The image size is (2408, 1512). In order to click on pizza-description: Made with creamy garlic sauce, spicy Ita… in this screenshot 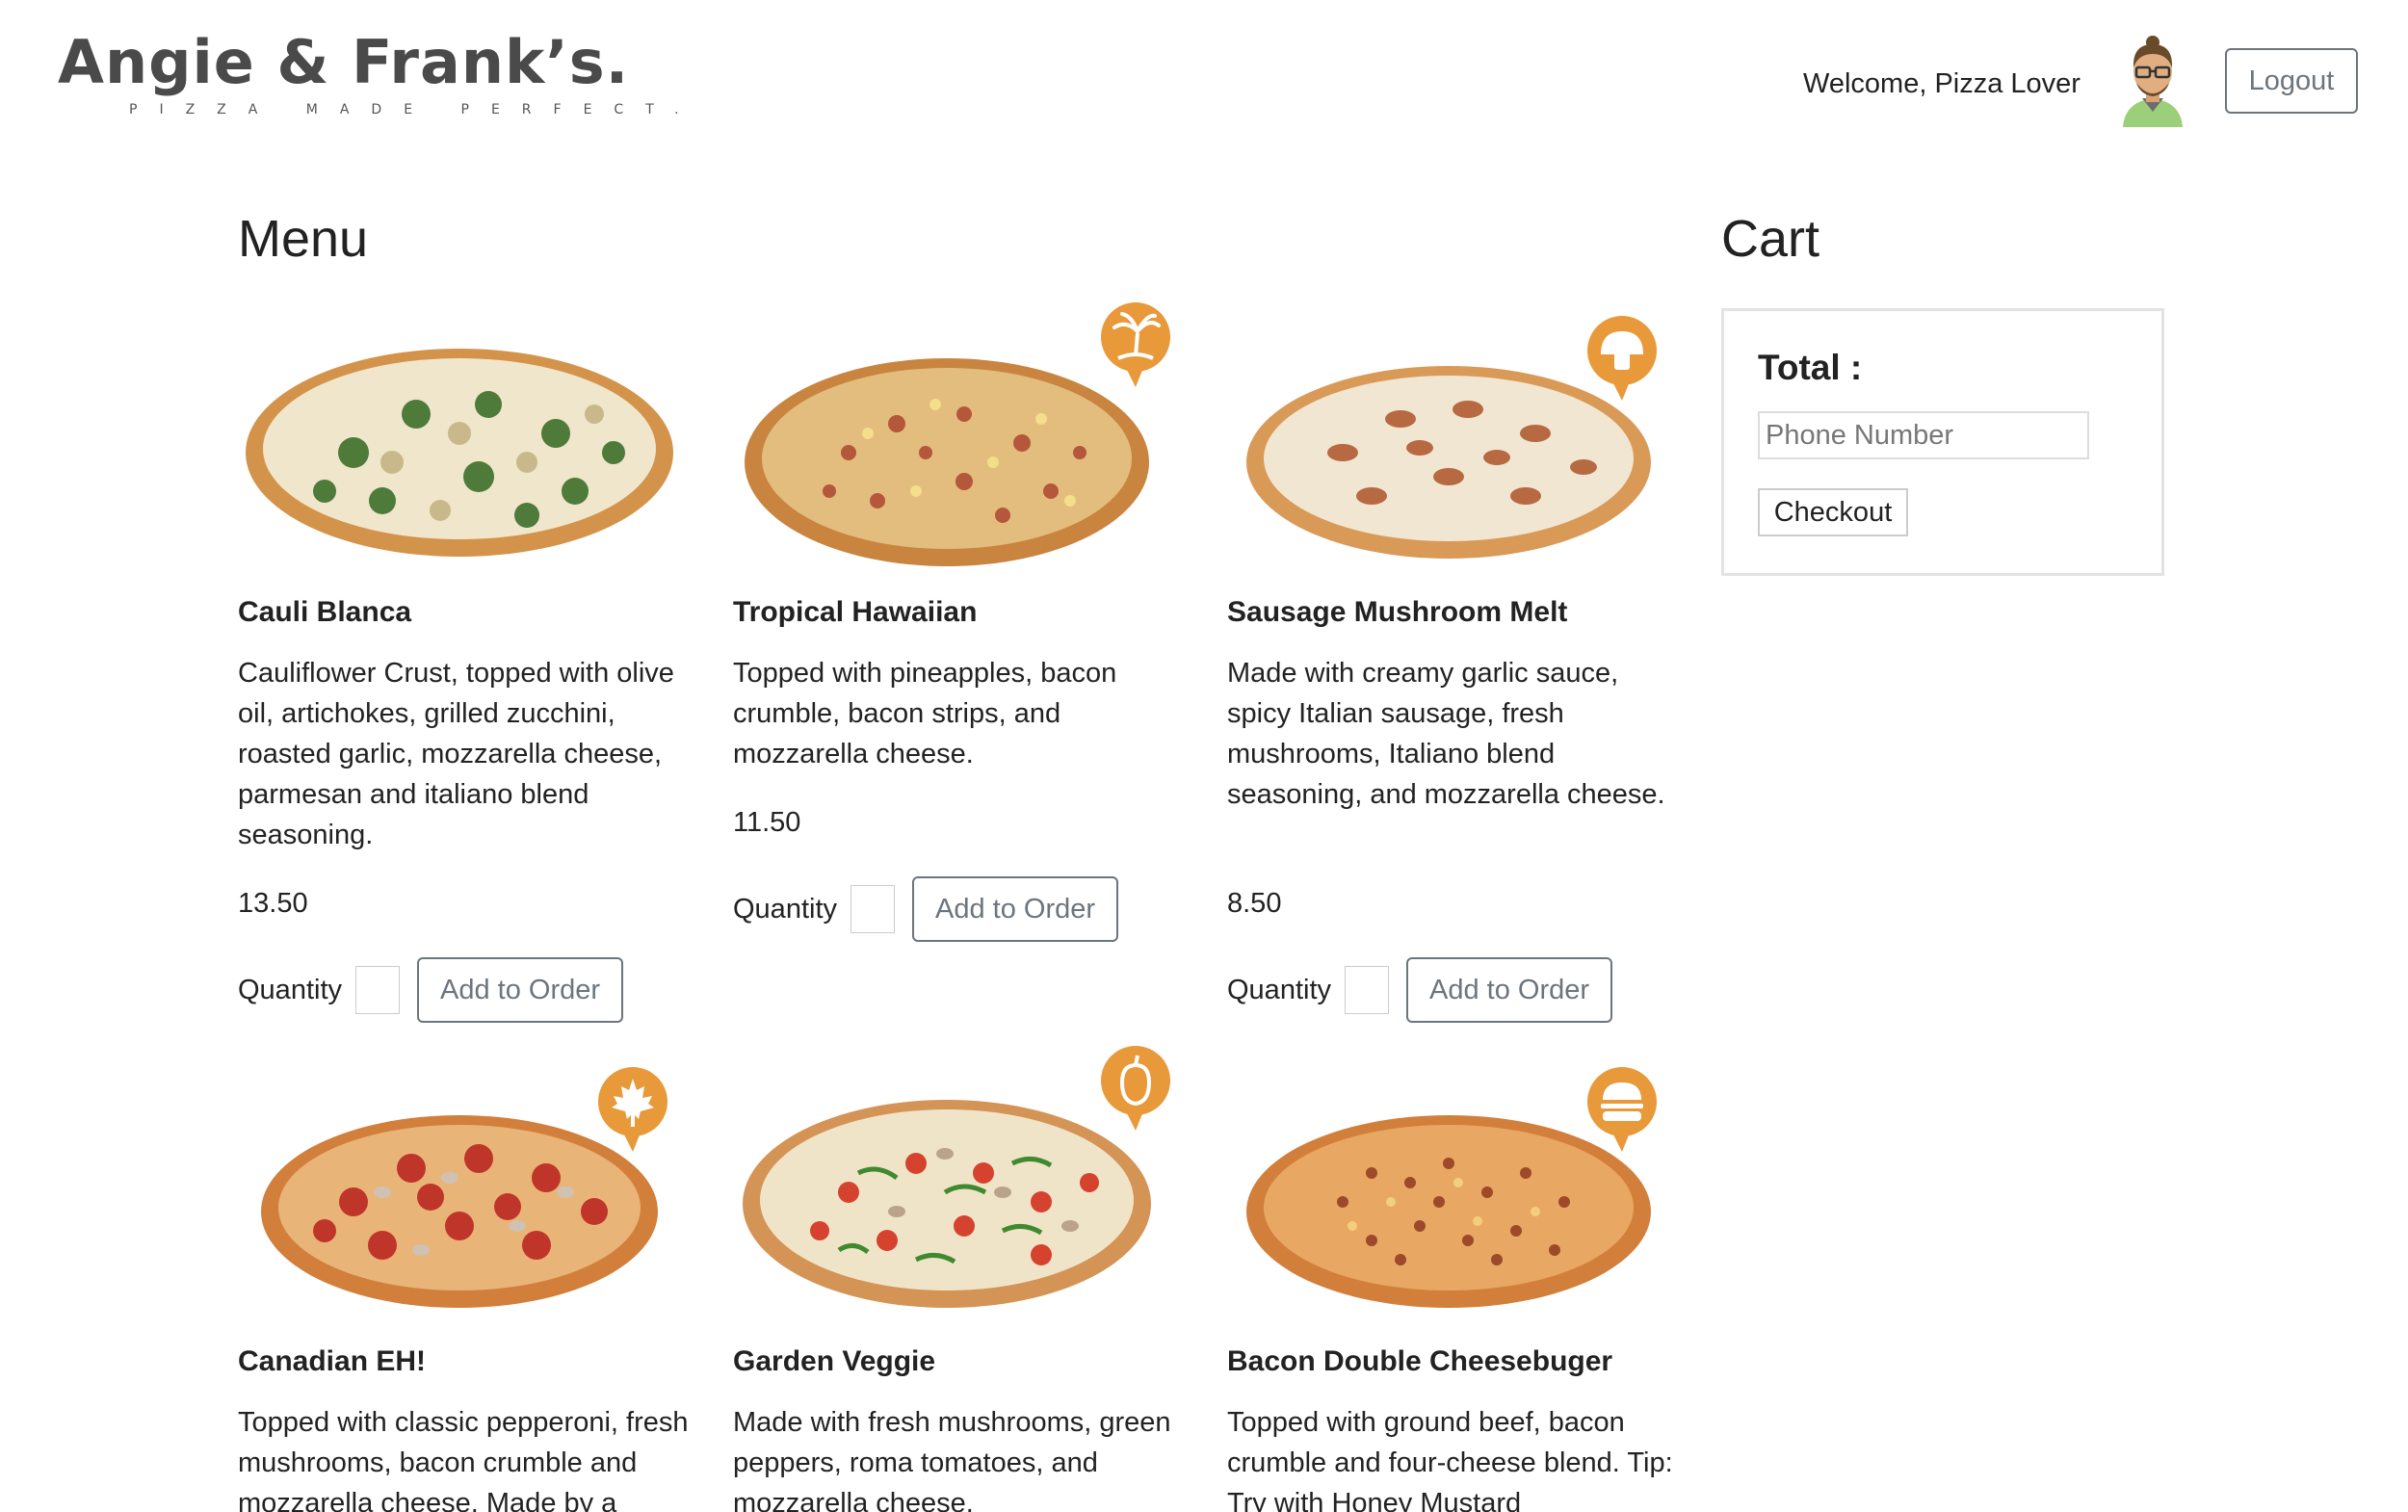, I will do `click(1446, 734)`.